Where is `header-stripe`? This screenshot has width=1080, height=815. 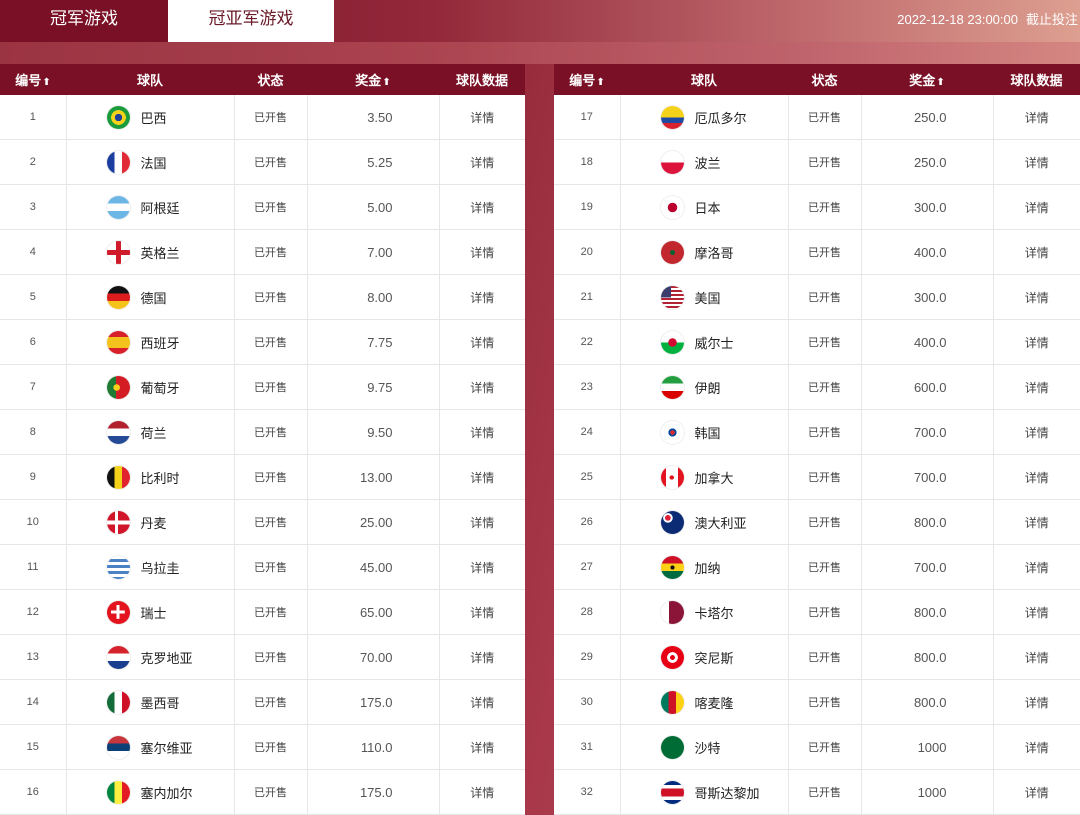 header-stripe is located at coordinates (540, 53).